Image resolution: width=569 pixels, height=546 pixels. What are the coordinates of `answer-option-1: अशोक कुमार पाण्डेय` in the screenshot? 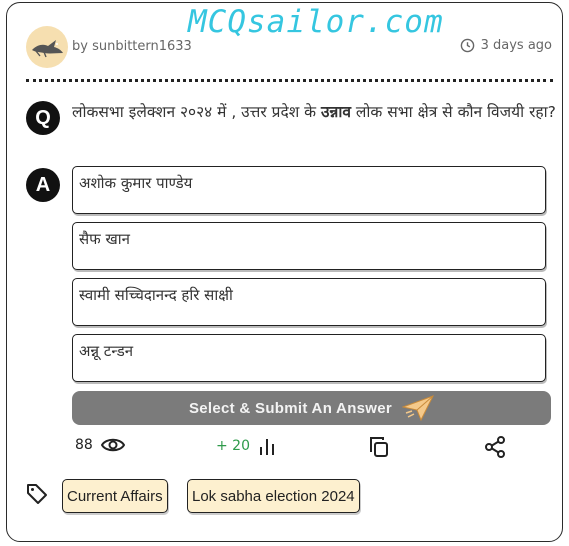 It's located at (309, 190).